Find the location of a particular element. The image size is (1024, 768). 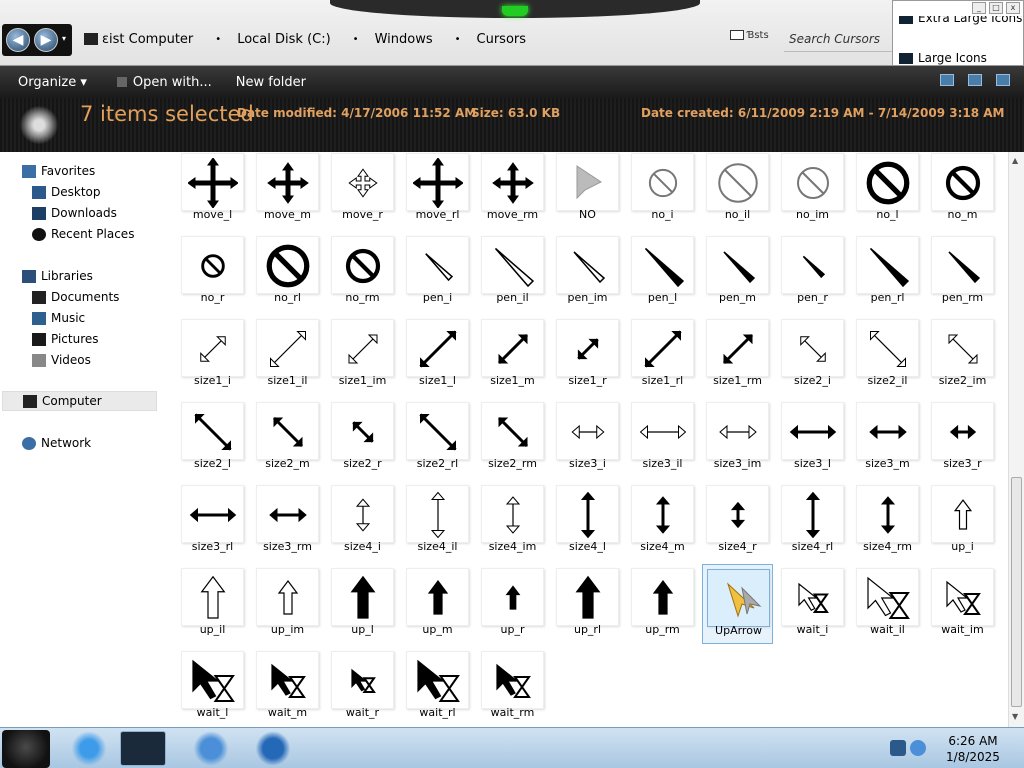

file-item: size1_l is located at coordinates (437, 355).